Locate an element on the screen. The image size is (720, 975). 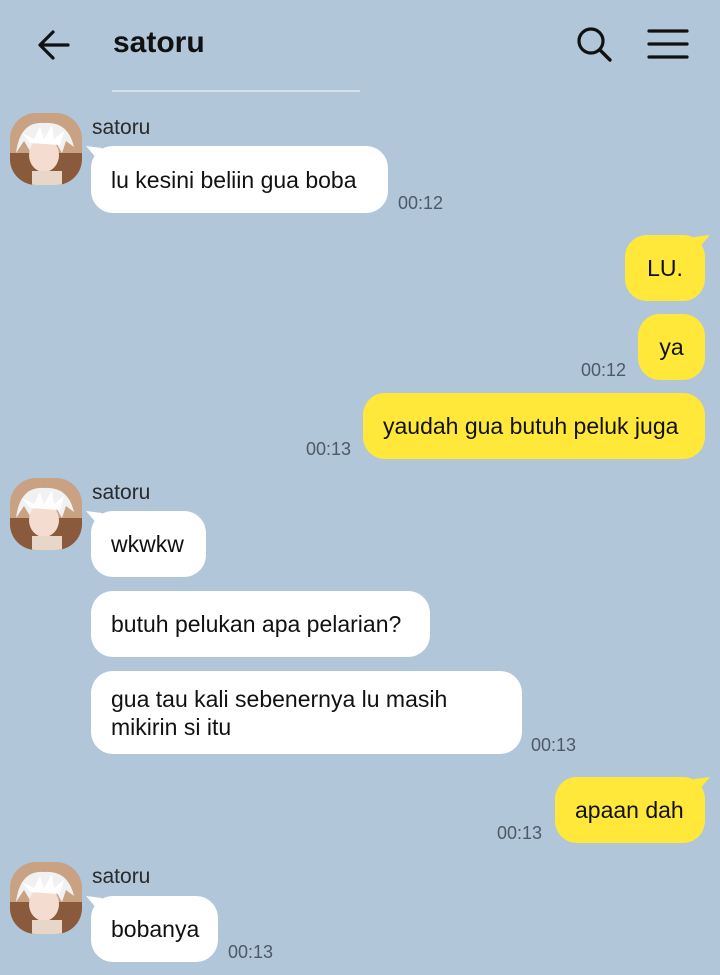
message-bubble: wkwkw is located at coordinates (148, 544).